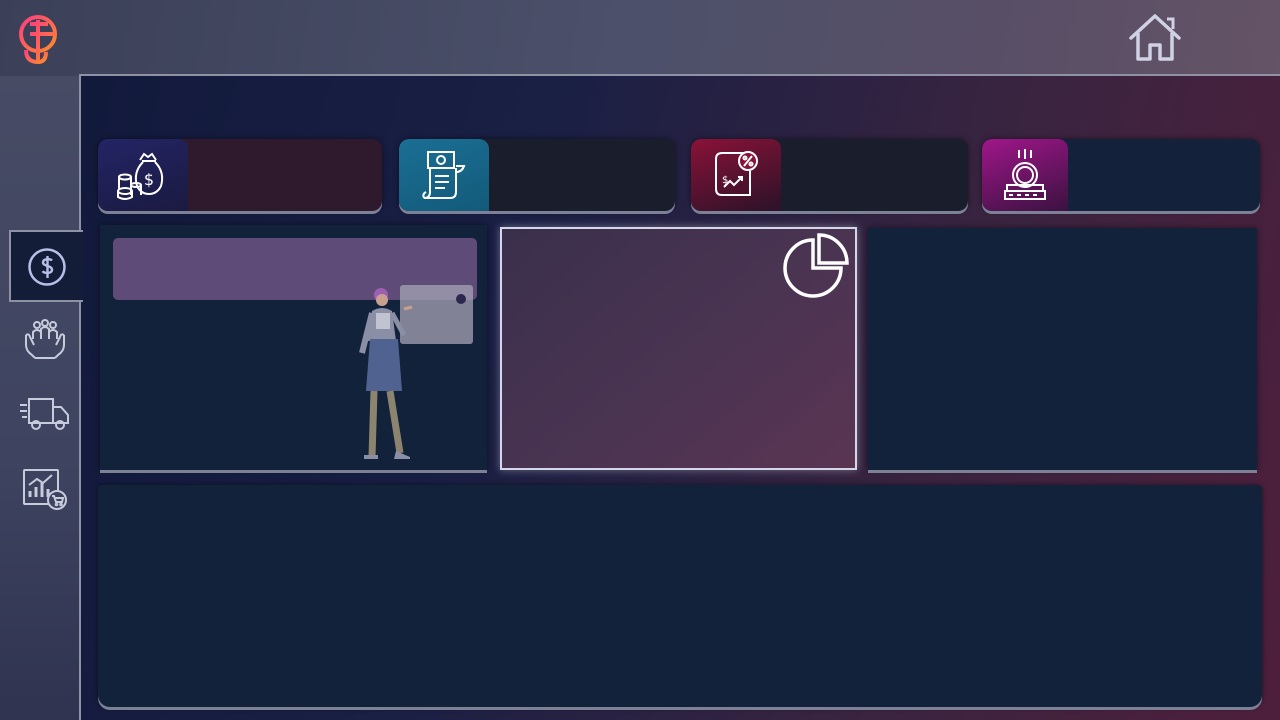 The image size is (1280, 720). I want to click on delivery-truck-icon, so click(44, 414).